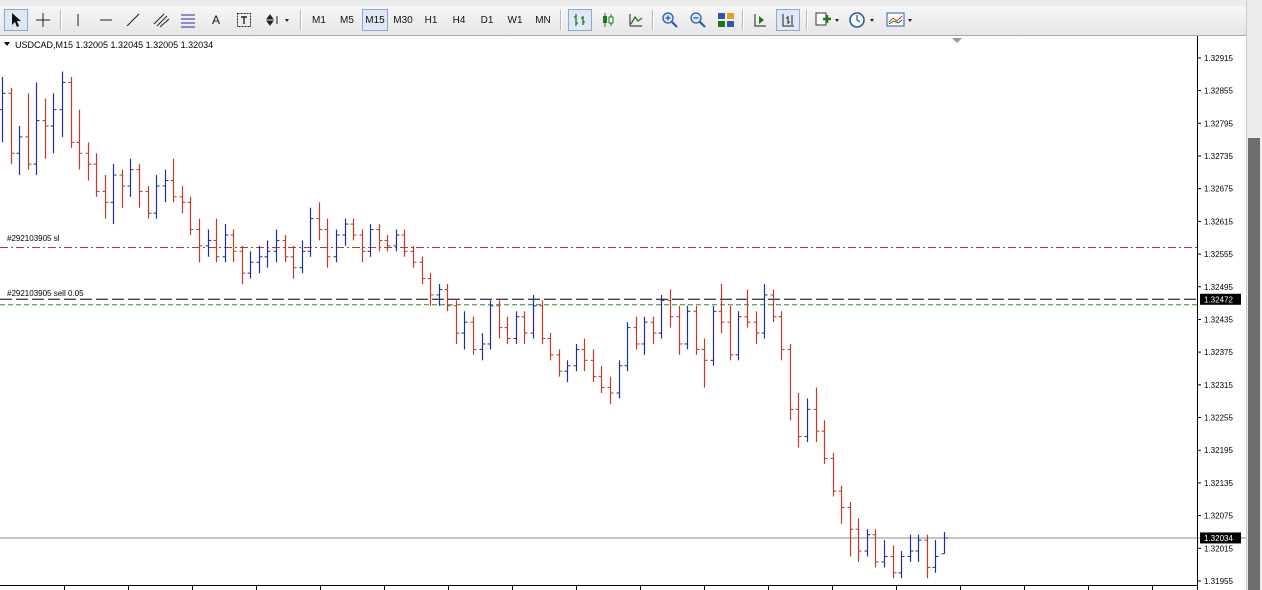 This screenshot has width=1262, height=590. I want to click on chart-shift-icon, so click(760, 20).